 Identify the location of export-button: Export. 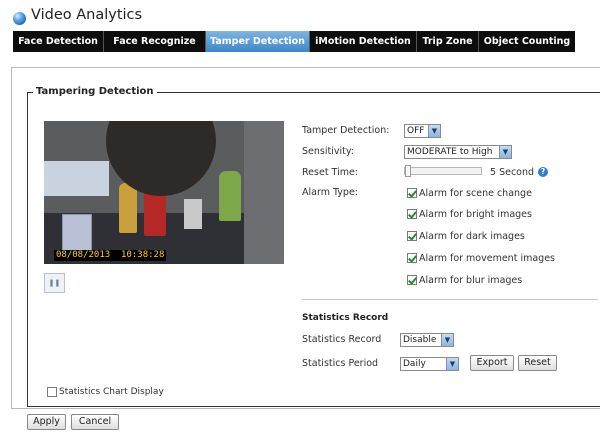
(492, 363).